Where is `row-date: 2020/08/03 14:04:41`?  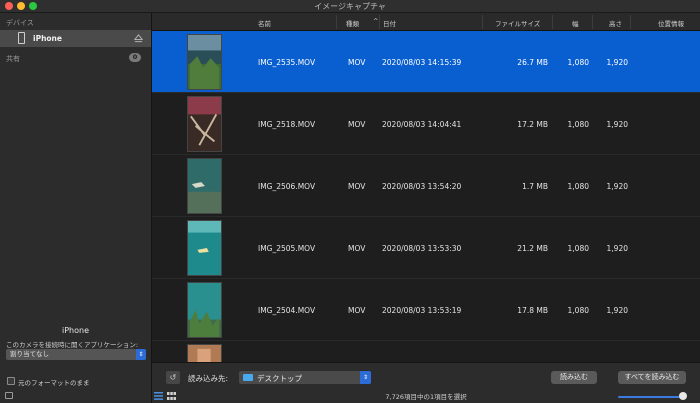 row-date: 2020/08/03 14:04:41 is located at coordinates (422, 124).